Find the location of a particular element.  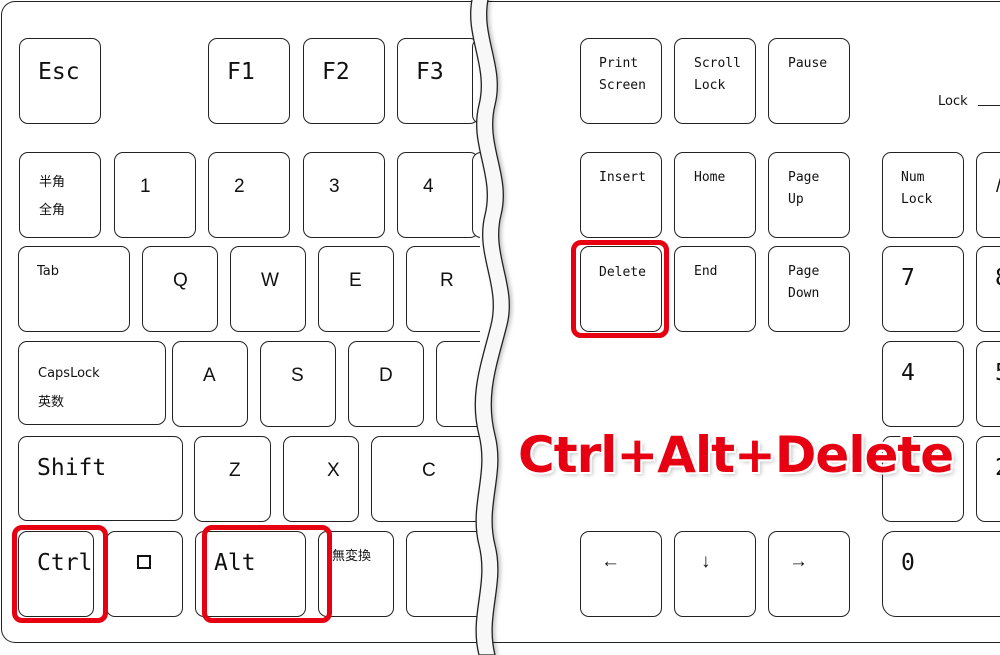

key-label: Scroll Lock is located at coordinates (717, 74).